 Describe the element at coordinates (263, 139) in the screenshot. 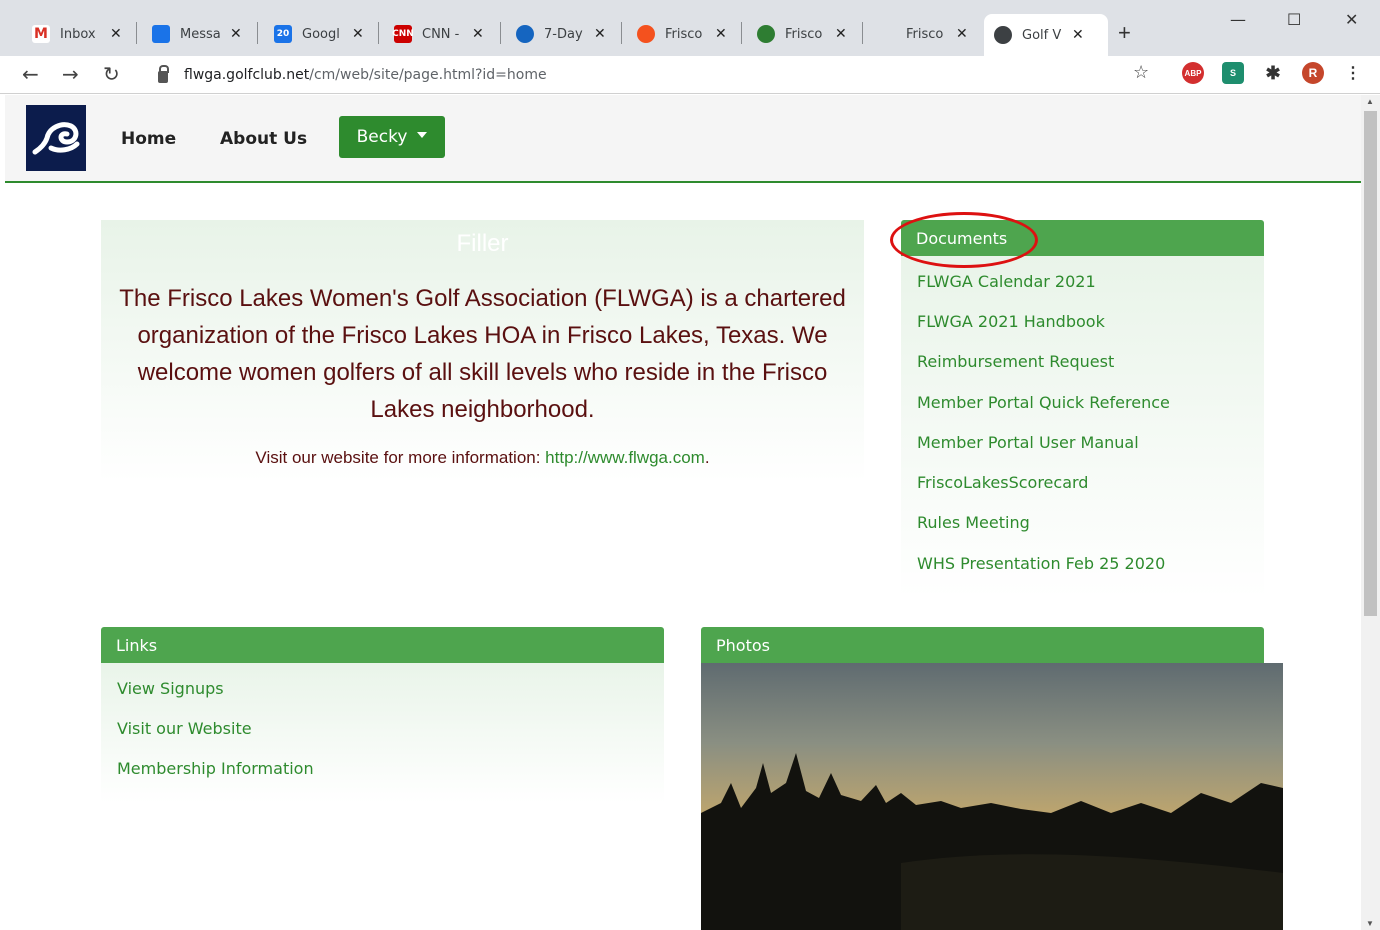

I see `nav-about-us: About Us` at that location.